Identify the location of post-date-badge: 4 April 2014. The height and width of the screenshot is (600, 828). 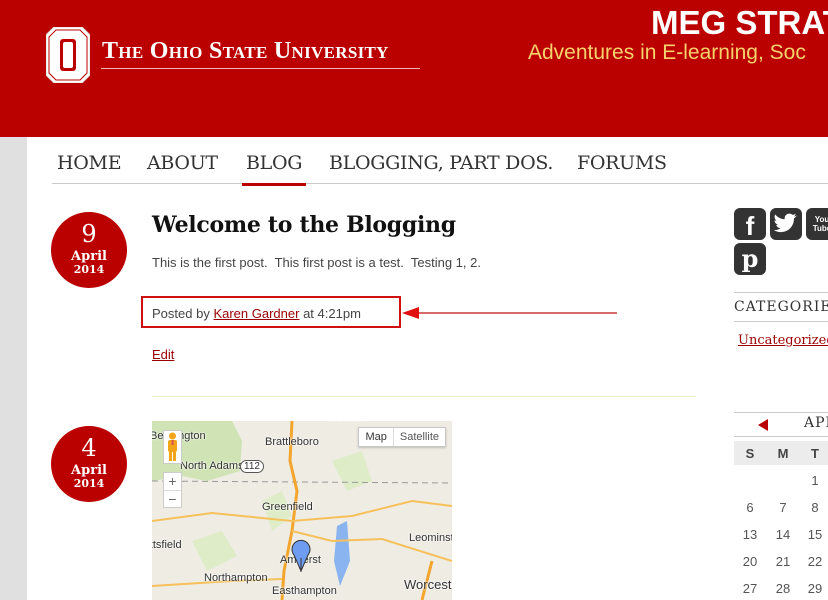
(89, 464).